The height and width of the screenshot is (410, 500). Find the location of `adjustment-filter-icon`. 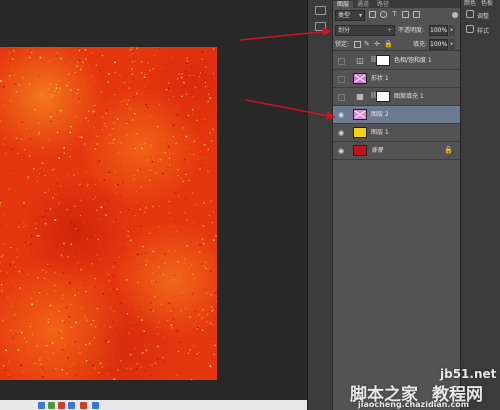

adjustment-filter-icon is located at coordinates (383, 14).